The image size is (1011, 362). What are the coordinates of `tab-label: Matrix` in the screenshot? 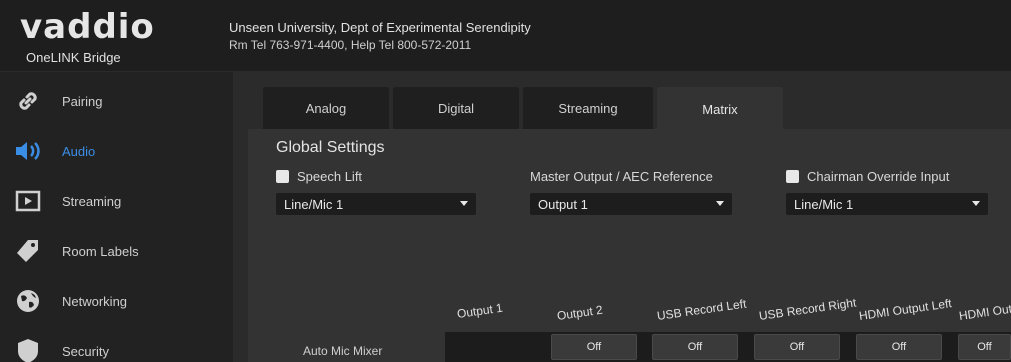 It's located at (720, 109).